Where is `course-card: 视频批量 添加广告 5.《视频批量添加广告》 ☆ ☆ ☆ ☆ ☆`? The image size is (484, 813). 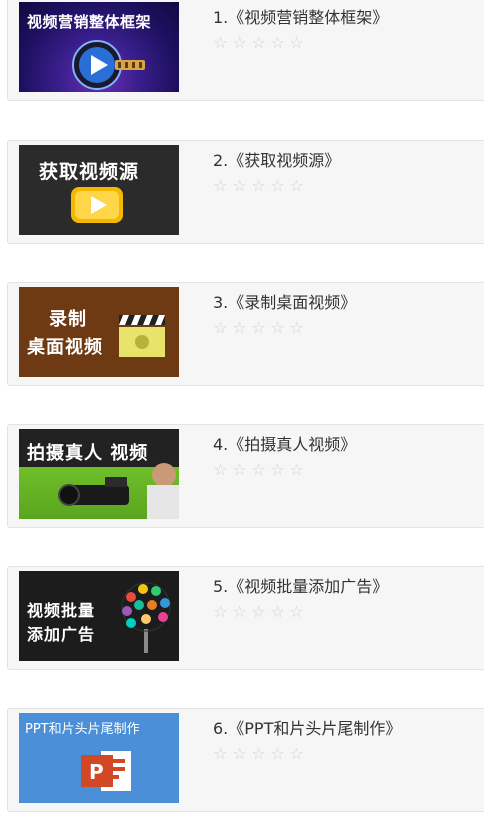
course-card: 视频批量 添加广告 5.《视频批量添加广告》 ☆ ☆ ☆ ☆ ☆ is located at coordinates (245, 618).